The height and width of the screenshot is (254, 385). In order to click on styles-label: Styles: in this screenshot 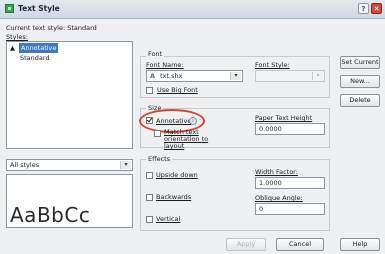, I will do `click(17, 37)`.